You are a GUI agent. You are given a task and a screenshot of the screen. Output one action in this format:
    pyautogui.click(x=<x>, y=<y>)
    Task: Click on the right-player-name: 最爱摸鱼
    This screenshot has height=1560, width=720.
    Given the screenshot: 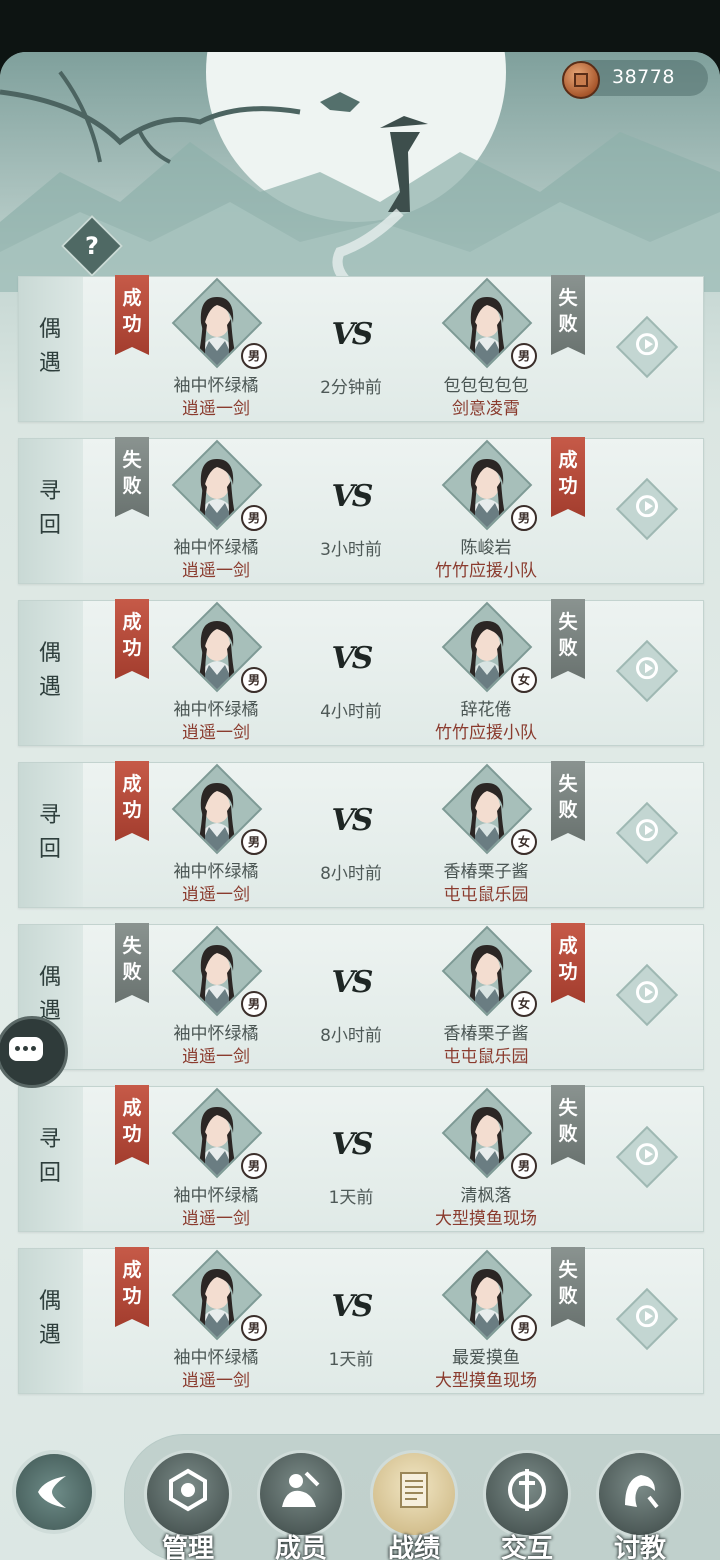 What is the action you would take?
    pyautogui.click(x=486, y=1358)
    